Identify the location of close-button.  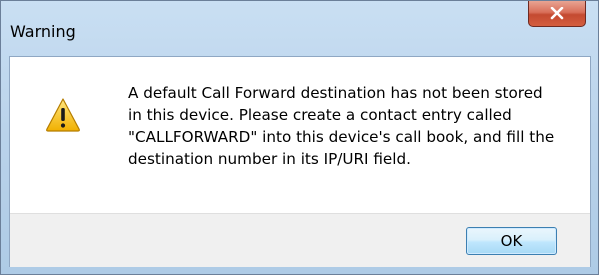
(557, 14).